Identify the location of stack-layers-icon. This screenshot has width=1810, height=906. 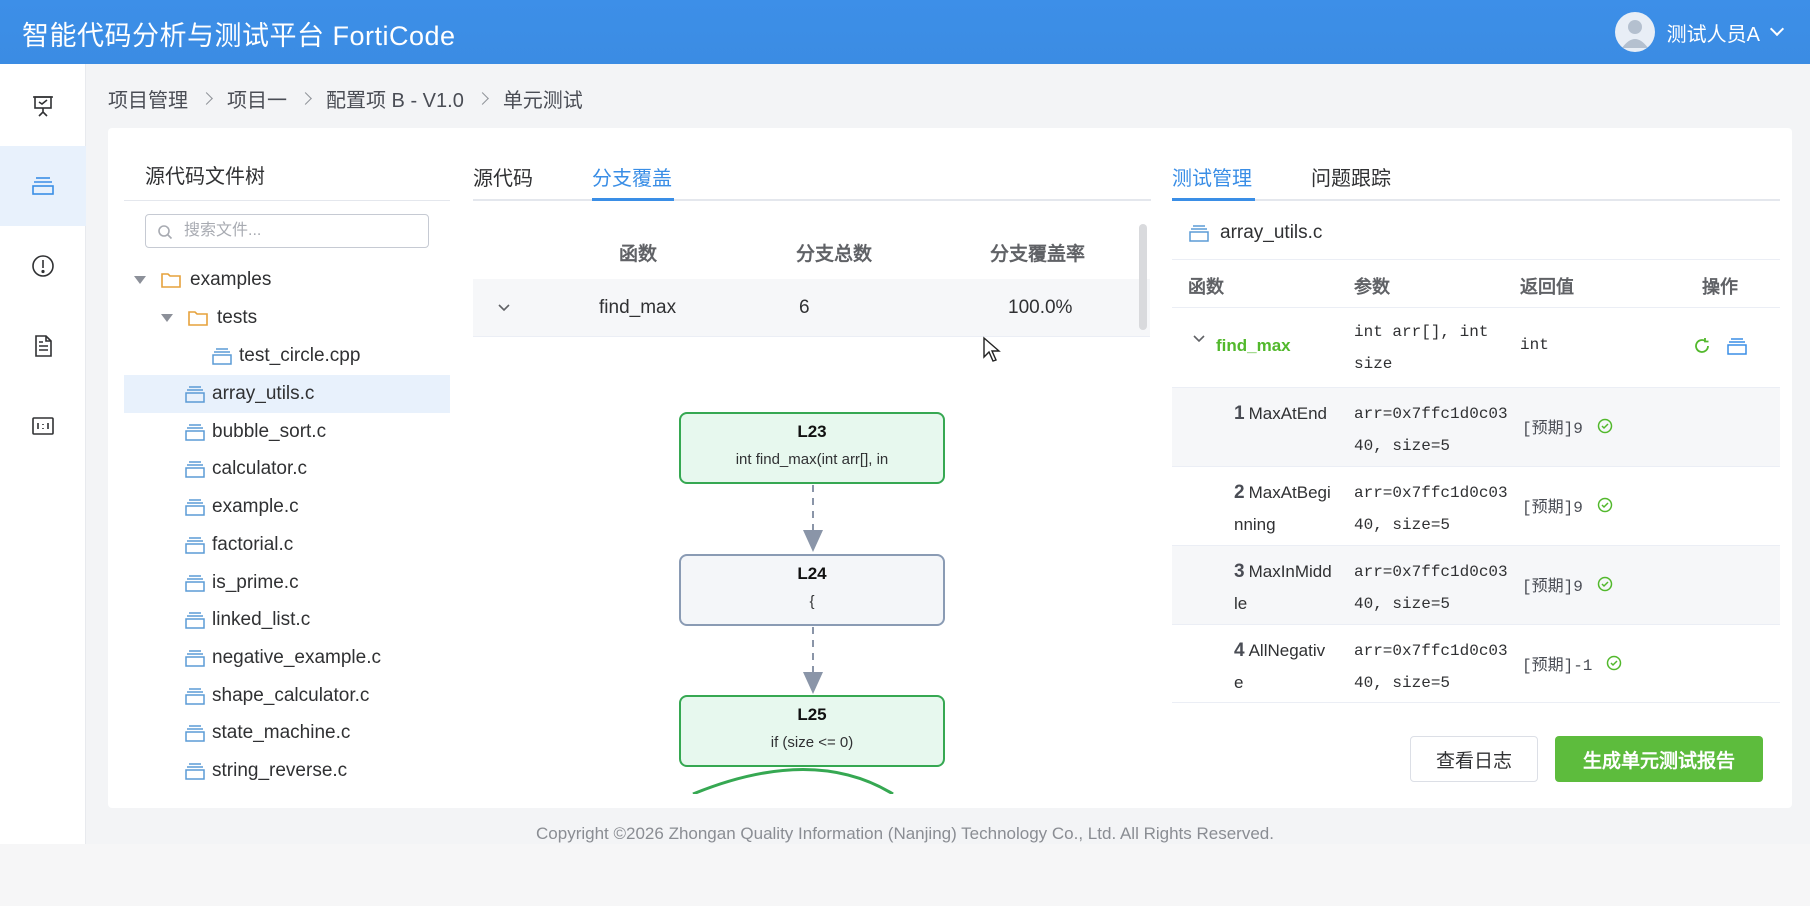
(1737, 346).